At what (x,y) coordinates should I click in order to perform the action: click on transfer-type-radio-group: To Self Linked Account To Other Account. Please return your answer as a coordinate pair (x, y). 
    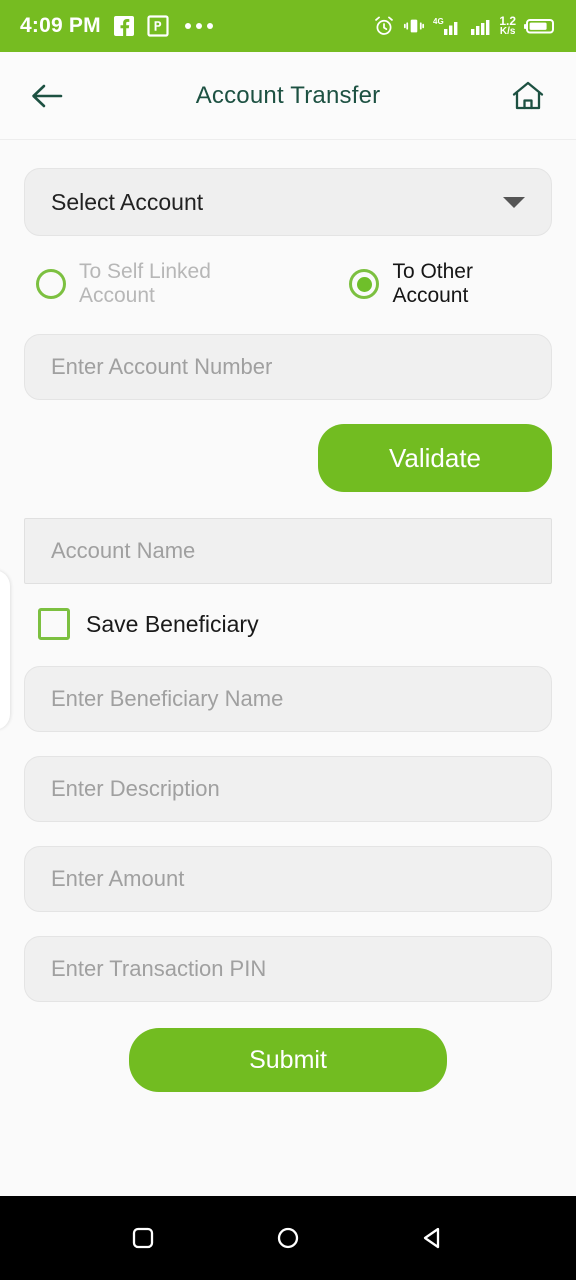
    Looking at the image, I should click on (294, 284).